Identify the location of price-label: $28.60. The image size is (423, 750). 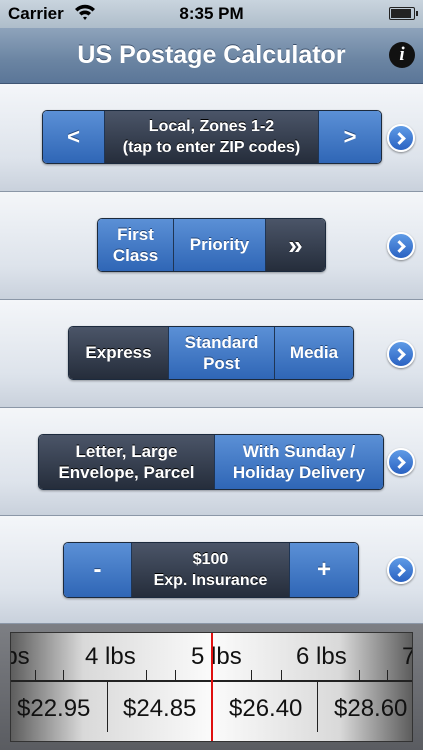
(371, 708).